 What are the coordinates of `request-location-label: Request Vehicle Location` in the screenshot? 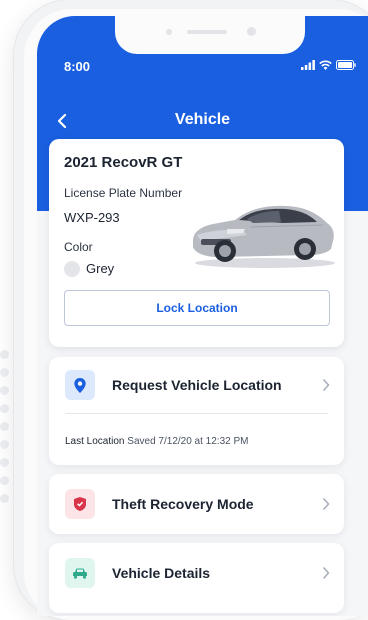 It's located at (197, 385).